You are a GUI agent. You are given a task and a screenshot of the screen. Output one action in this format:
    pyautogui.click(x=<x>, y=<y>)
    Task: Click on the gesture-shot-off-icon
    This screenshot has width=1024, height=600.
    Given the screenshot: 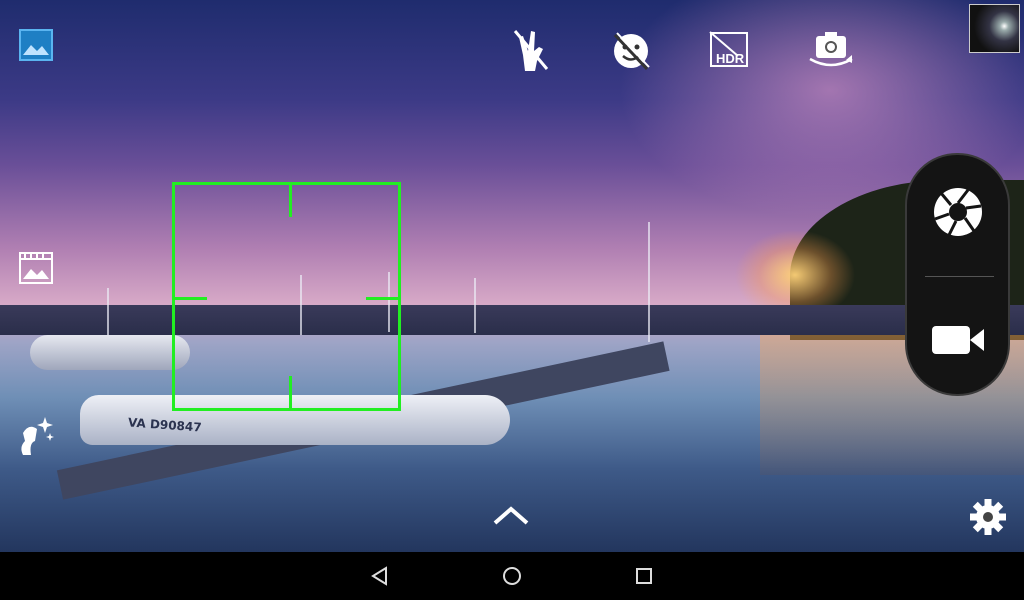 What is the action you would take?
    pyautogui.click(x=531, y=50)
    